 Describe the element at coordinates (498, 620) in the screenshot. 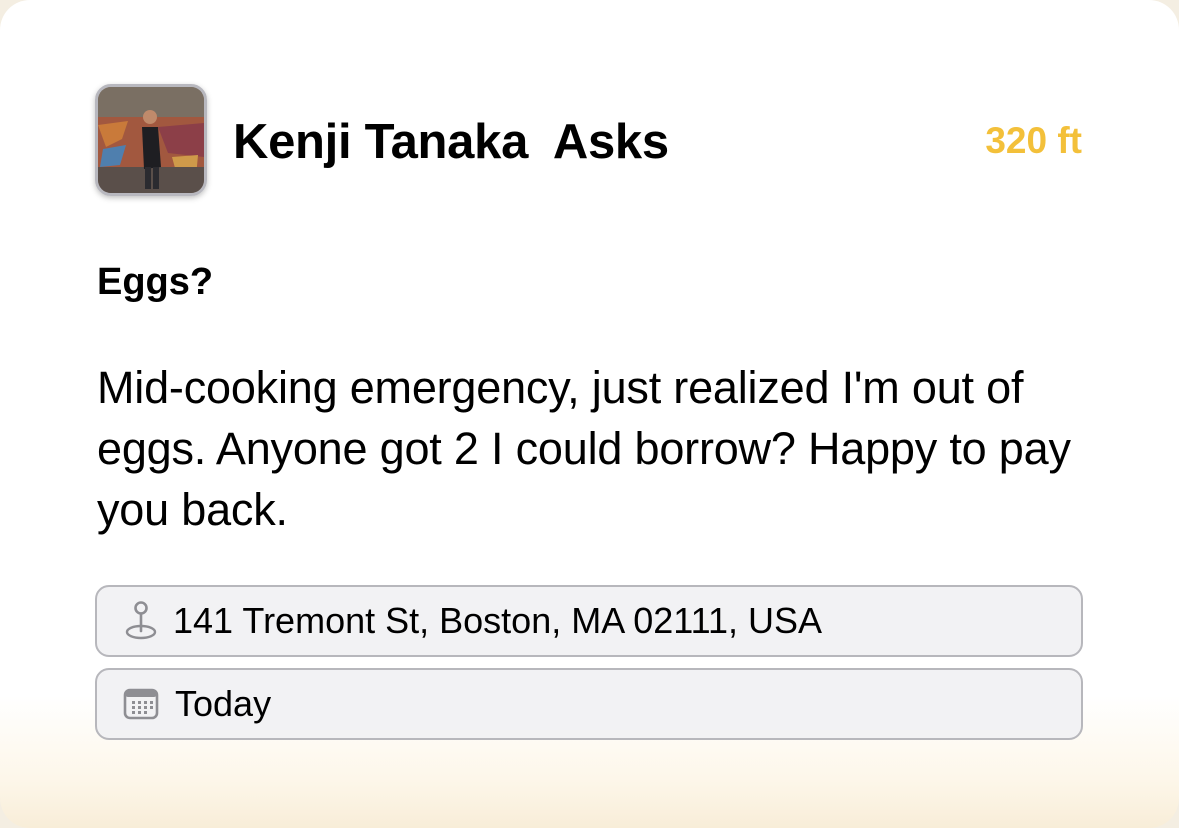

I see `location-text: 141 Tremont St, Boston, MA 02111, USA` at that location.